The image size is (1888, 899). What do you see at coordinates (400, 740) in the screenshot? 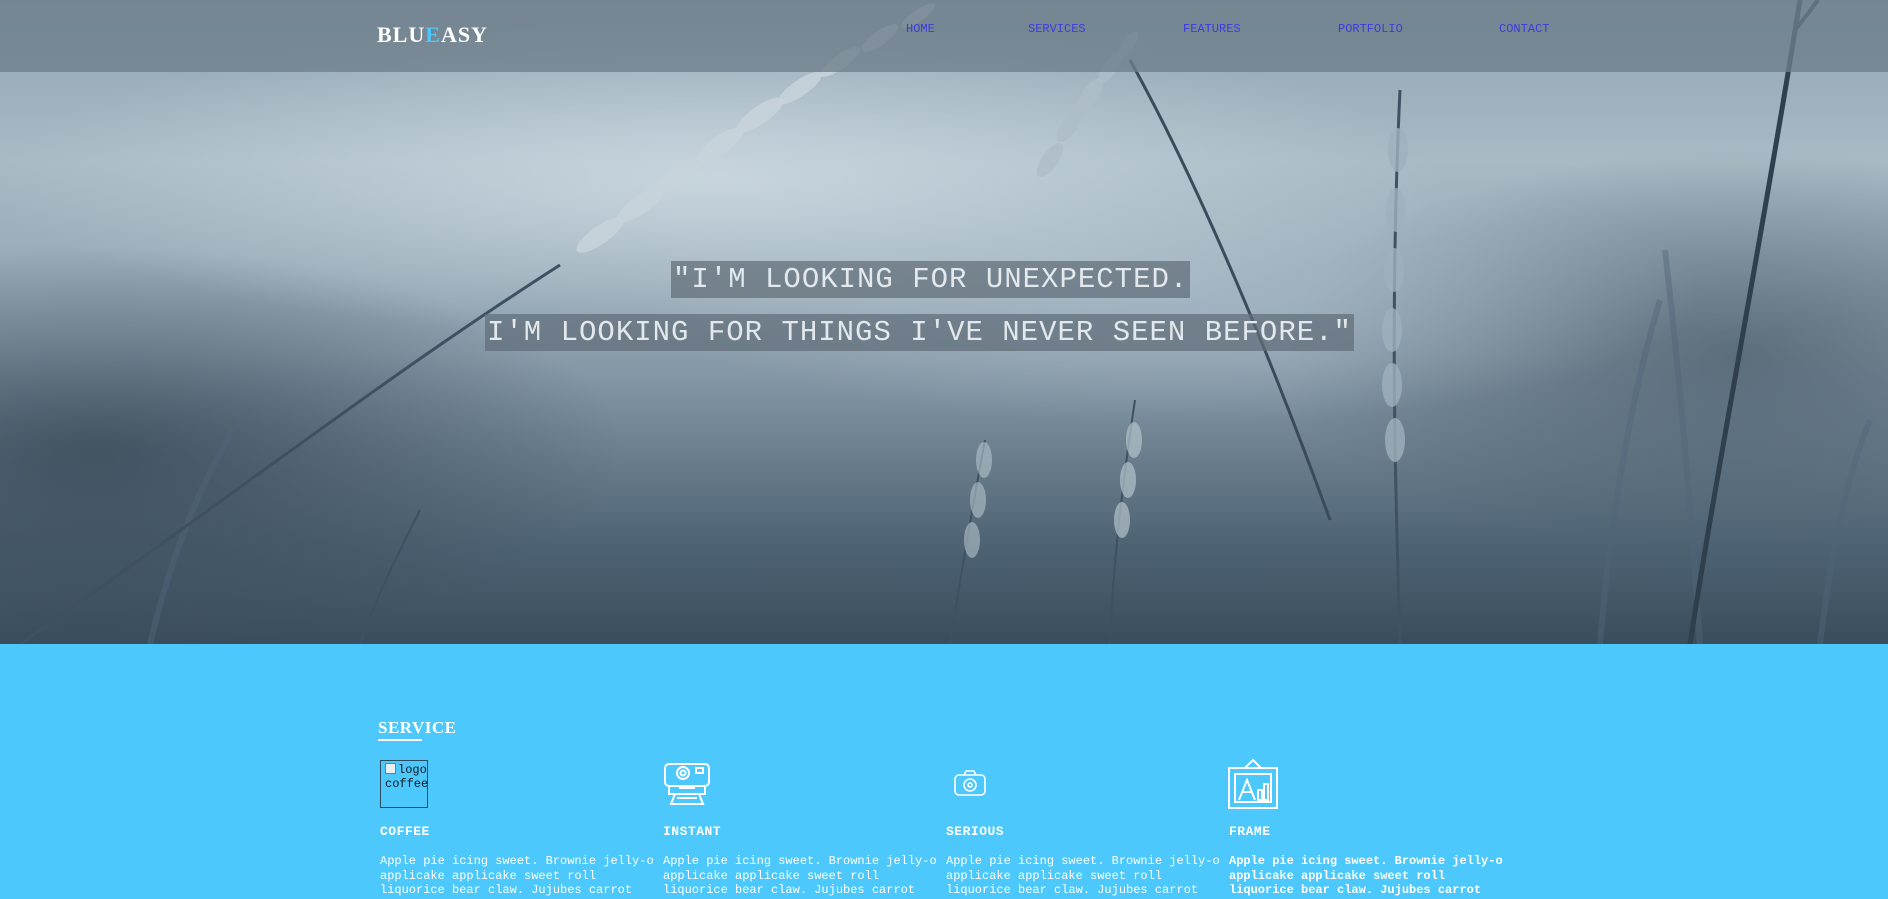
I see `service-heading-underline` at bounding box center [400, 740].